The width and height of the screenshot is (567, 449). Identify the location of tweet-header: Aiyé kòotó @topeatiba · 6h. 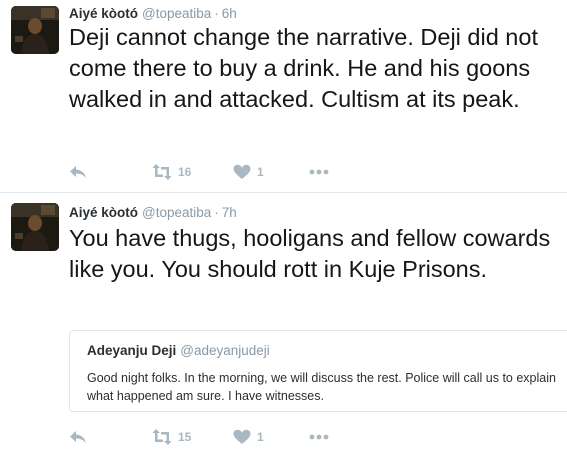
(153, 14).